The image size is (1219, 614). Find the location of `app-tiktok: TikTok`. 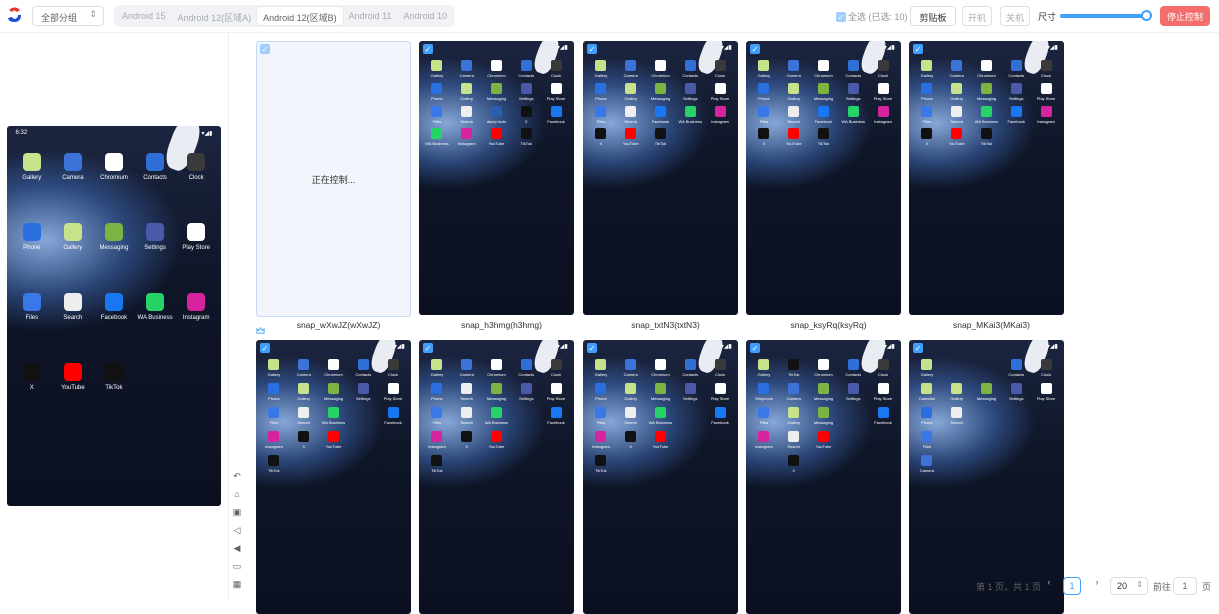

app-tiktok: TikTok is located at coordinates (601, 463).